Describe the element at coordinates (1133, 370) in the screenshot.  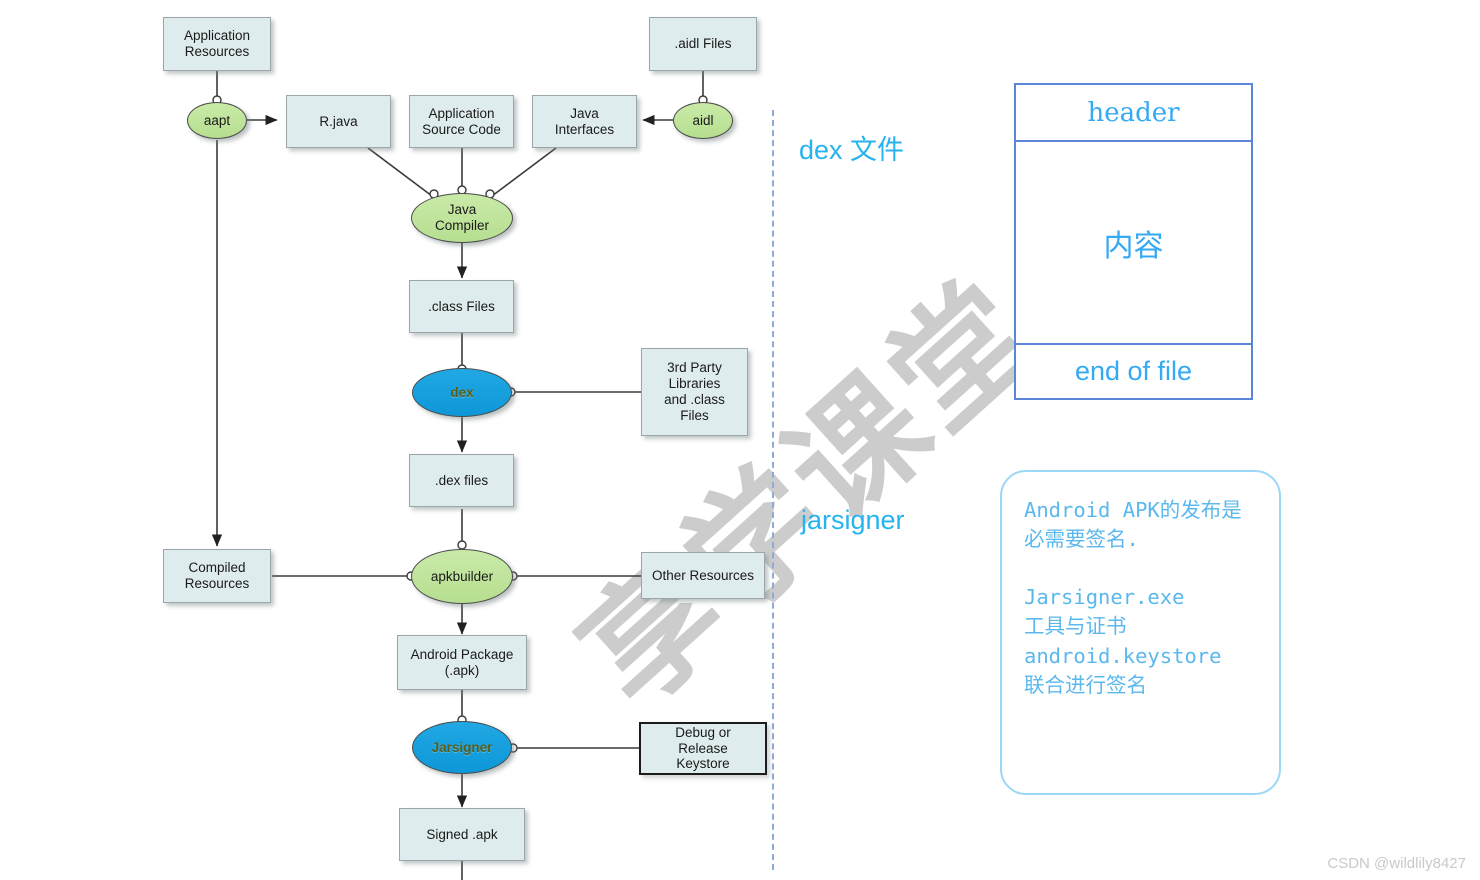
I see `dex-structure-row-end-of-file: end of file` at that location.